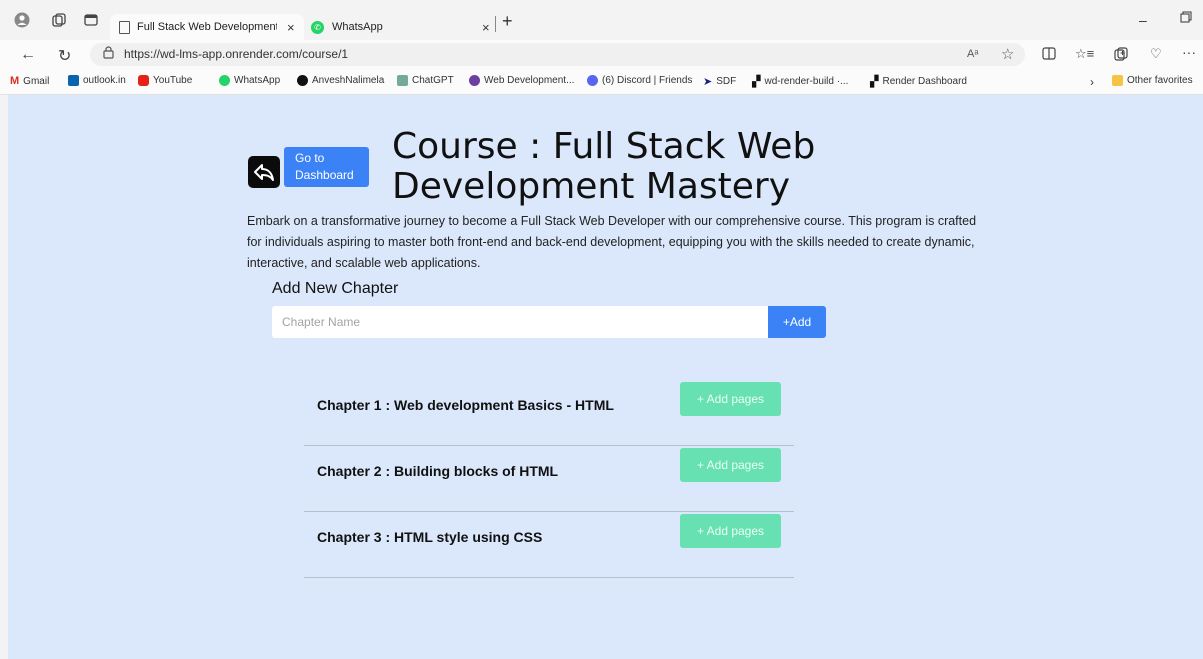 Image resolution: width=1203 pixels, height=659 pixels. I want to click on tab-course: Full Stack Web Development Ma ×, so click(207, 27).